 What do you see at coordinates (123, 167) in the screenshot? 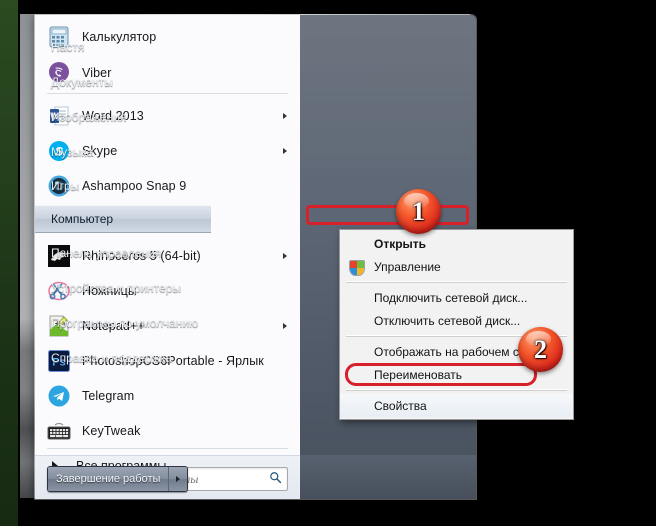
I see `right-panel-separator` at bounding box center [123, 167].